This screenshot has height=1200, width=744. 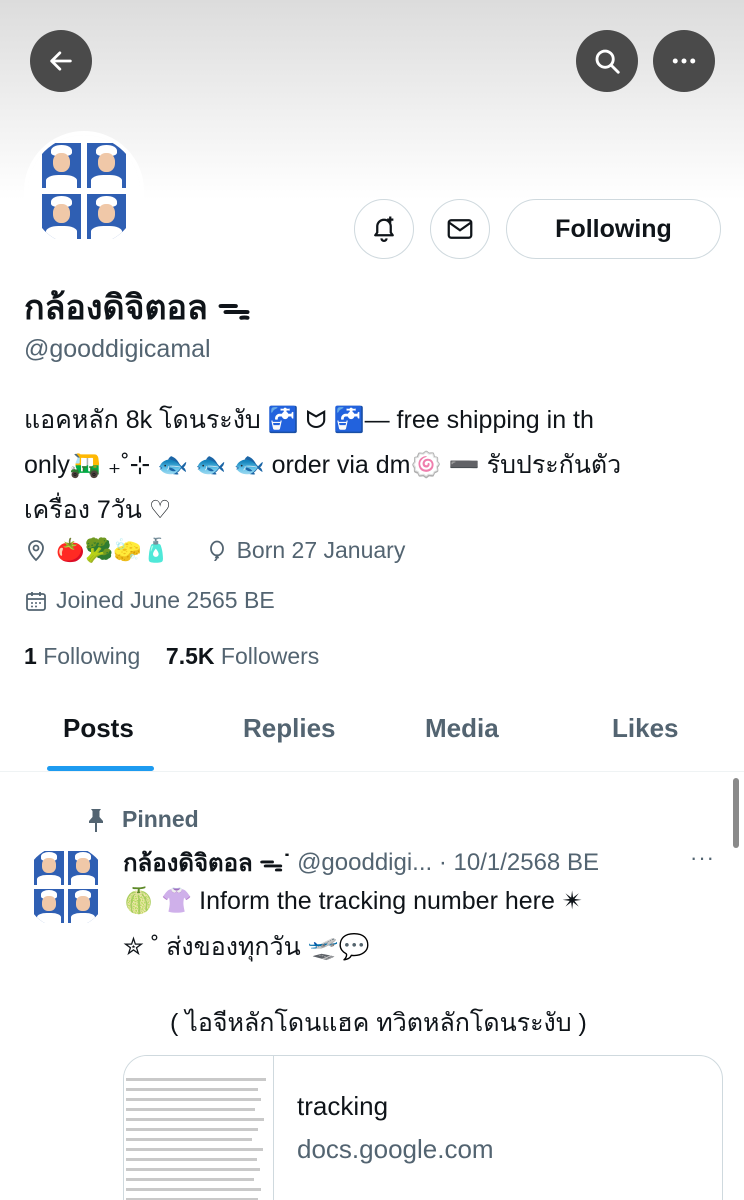 What do you see at coordinates (372, 736) in the screenshot?
I see `profile-tabs: Posts Replies Media Likes` at bounding box center [372, 736].